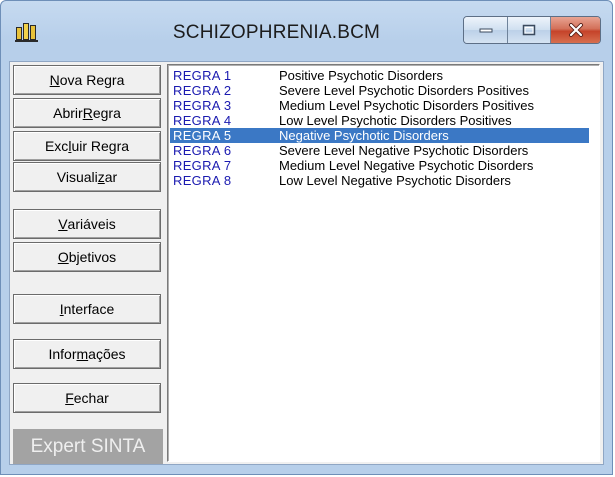  What do you see at coordinates (202, 165) in the screenshot?
I see `rule-id: REGRA 7` at bounding box center [202, 165].